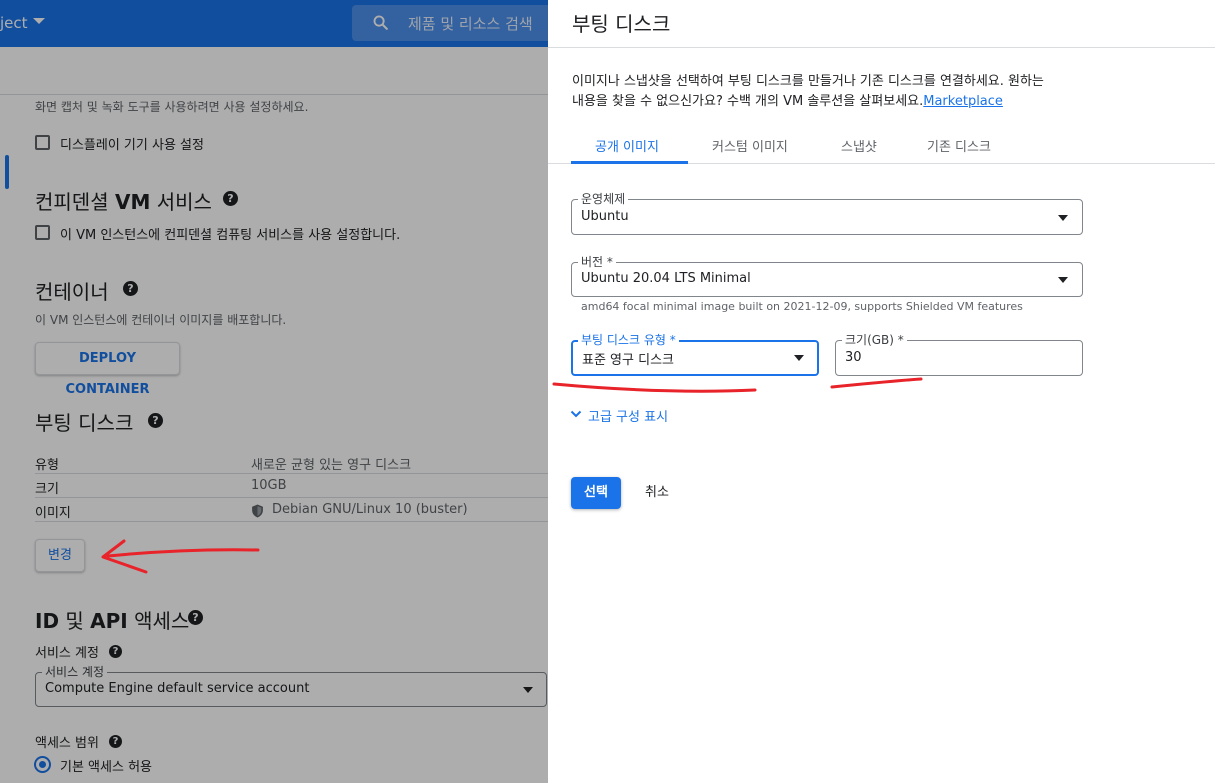 This screenshot has width=1215, height=783. Describe the element at coordinates (596, 493) in the screenshot. I see `select-button: 선택` at that location.